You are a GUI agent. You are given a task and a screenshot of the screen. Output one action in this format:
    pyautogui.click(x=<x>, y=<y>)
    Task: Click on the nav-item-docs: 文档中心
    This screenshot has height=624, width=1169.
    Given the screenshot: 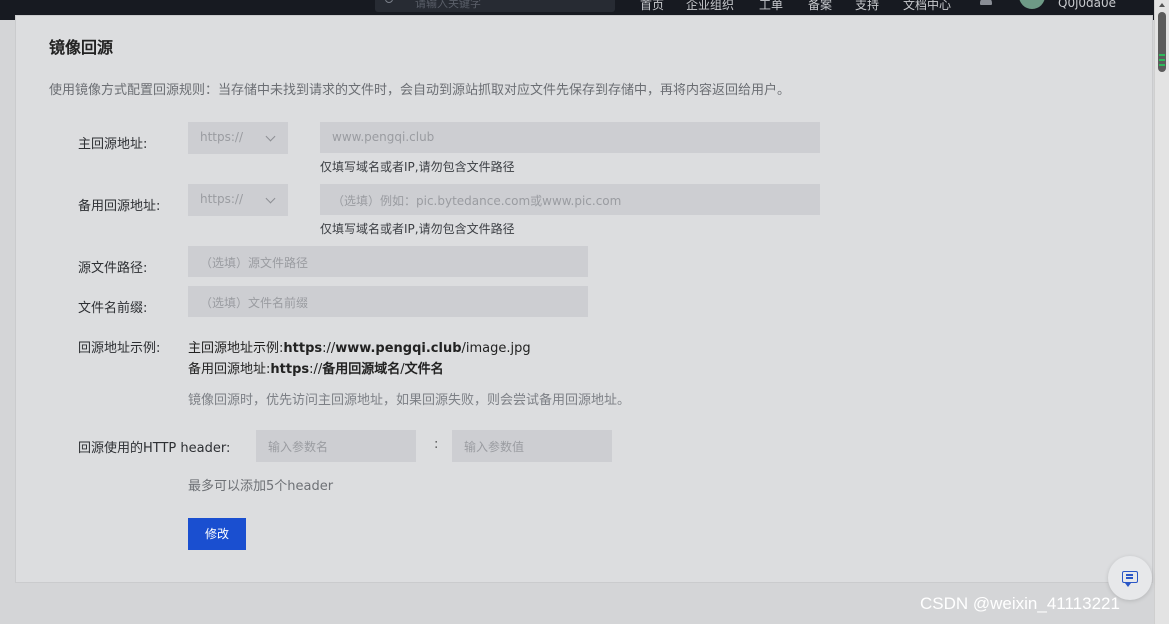 What is the action you would take?
    pyautogui.click(x=927, y=6)
    